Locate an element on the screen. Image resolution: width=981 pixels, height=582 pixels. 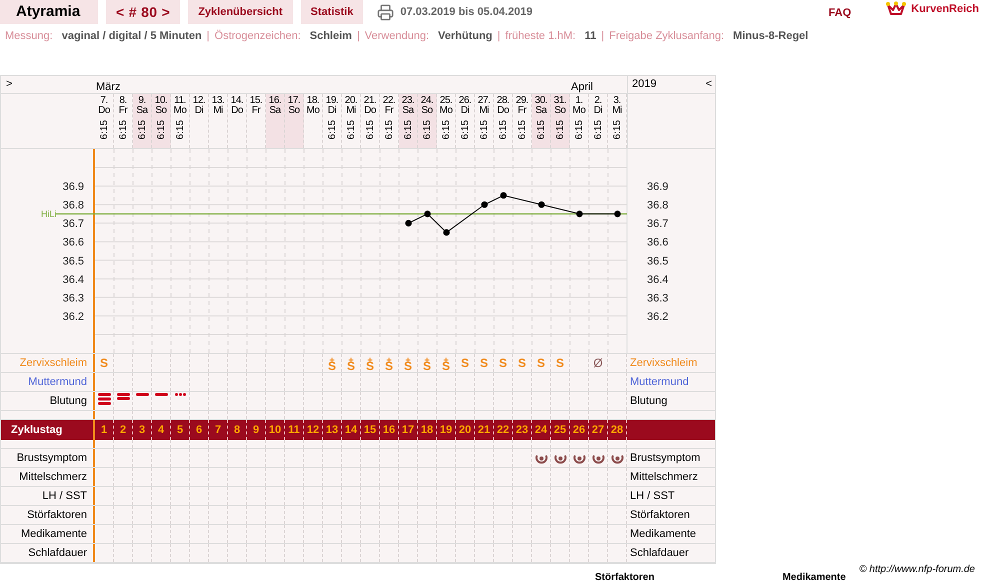
spotting-icon is located at coordinates (180, 394).